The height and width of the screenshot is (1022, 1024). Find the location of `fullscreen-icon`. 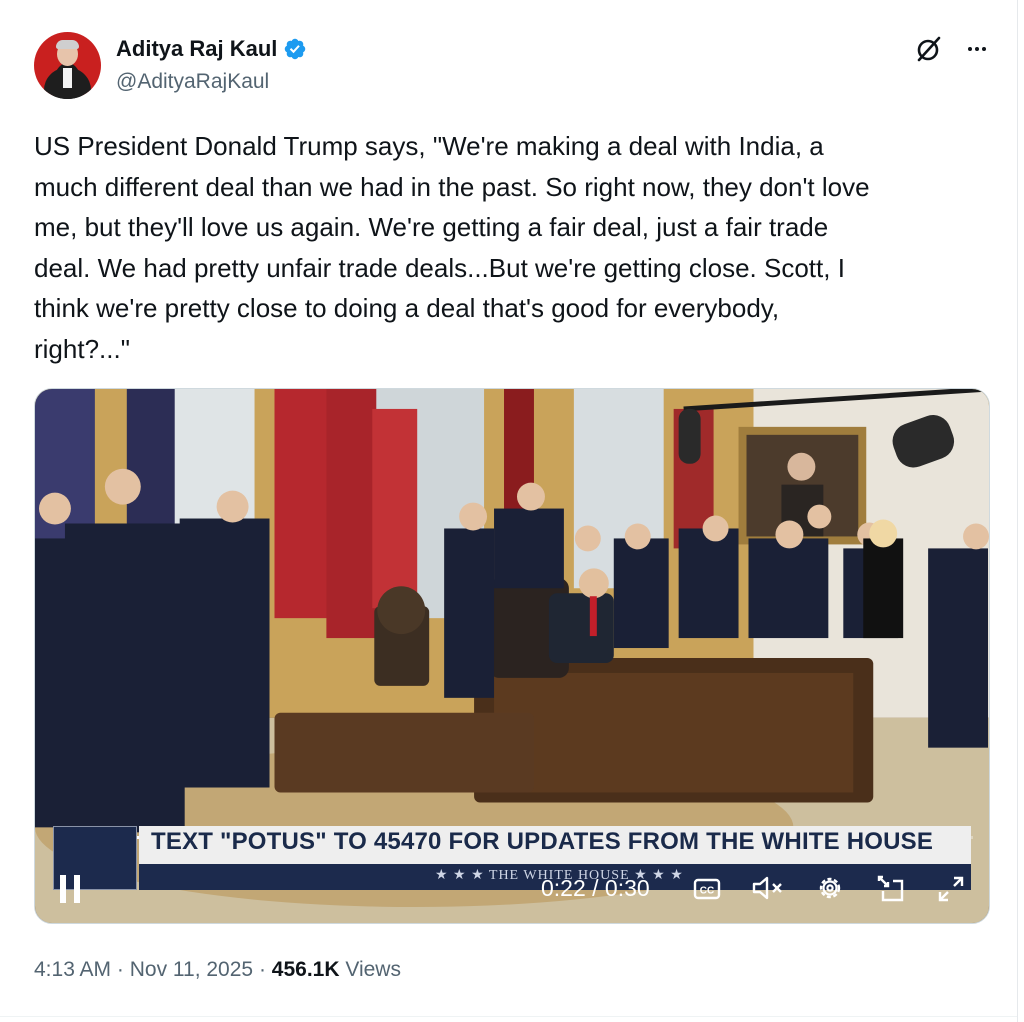

fullscreen-icon is located at coordinates (951, 889).